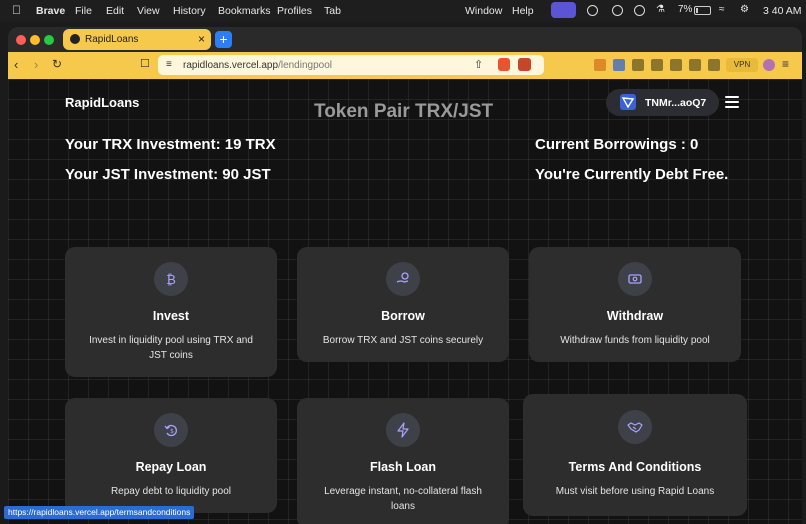 The width and height of the screenshot is (806, 524). Describe the element at coordinates (695, 65) in the screenshot. I see `wallet-icon` at that location.